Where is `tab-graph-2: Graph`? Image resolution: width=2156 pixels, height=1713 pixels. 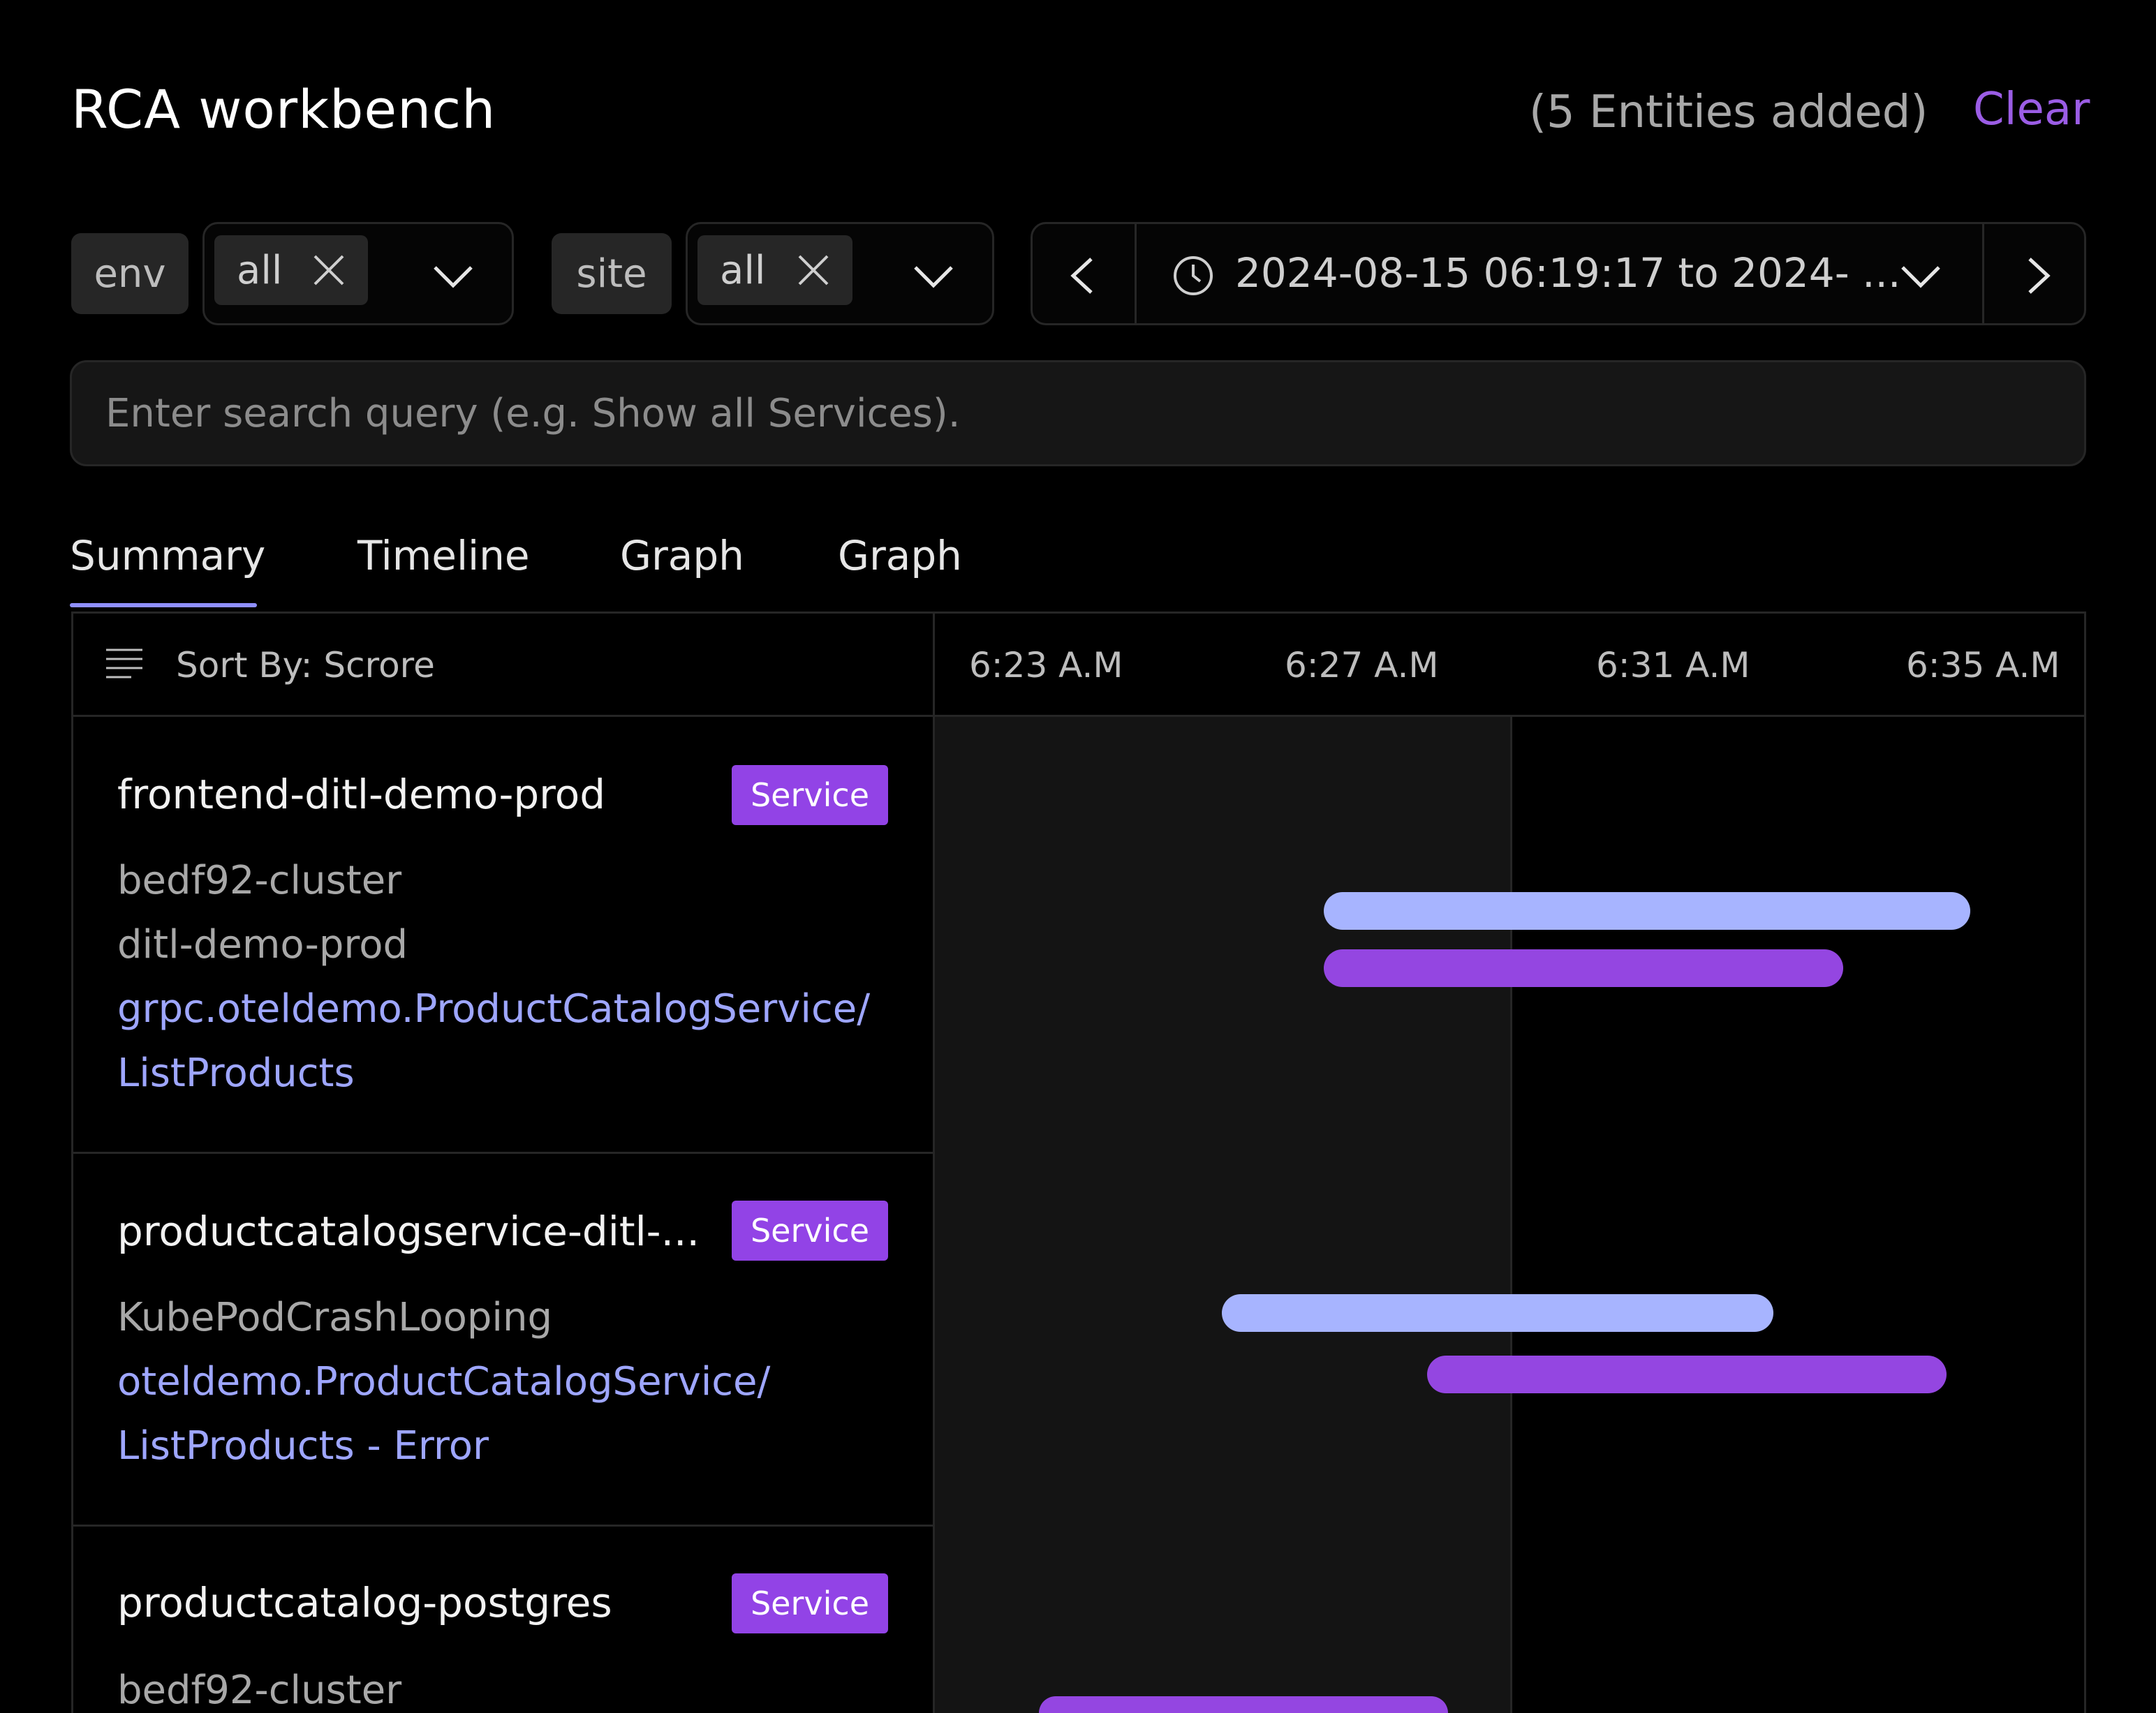
tab-graph-2: Graph is located at coordinates (900, 555).